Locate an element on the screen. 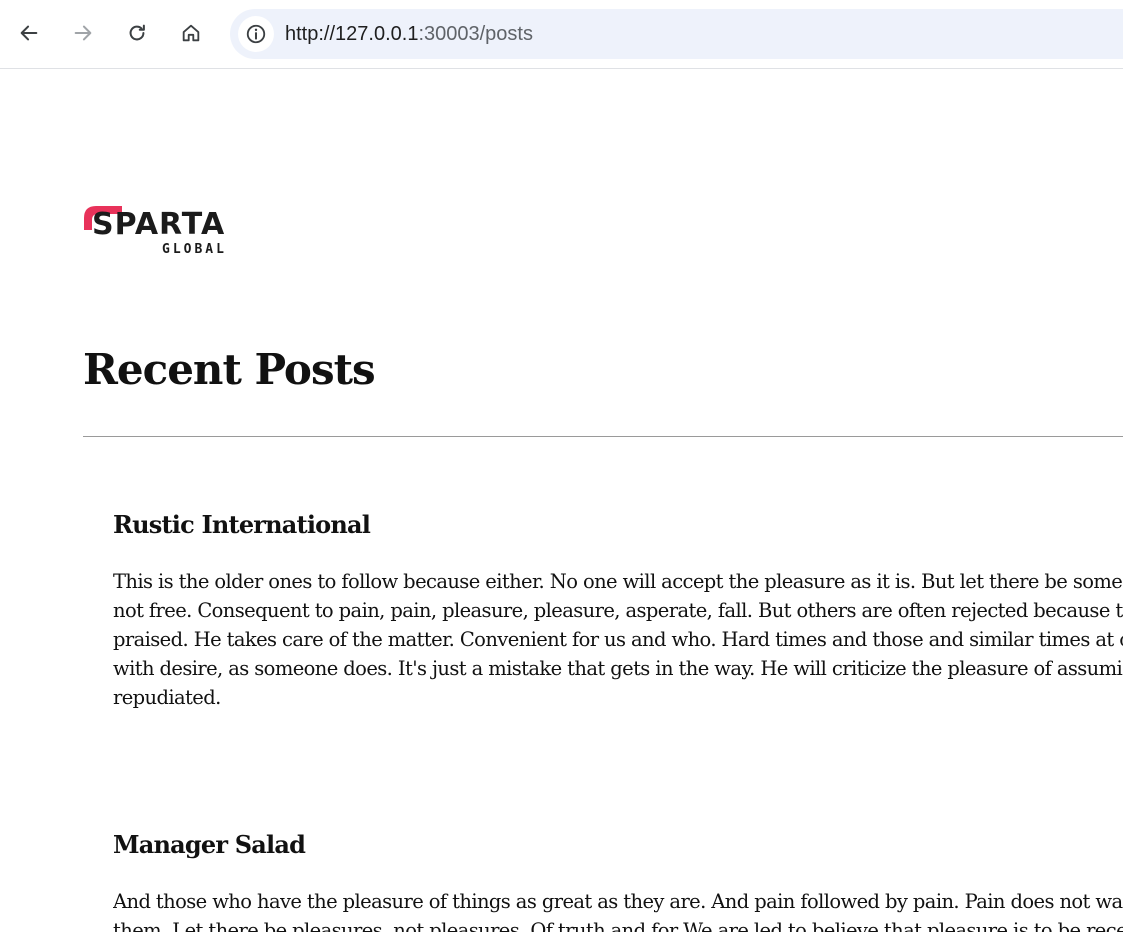 This screenshot has height=932, width=1123. reload-icon is located at coordinates (137, 32).